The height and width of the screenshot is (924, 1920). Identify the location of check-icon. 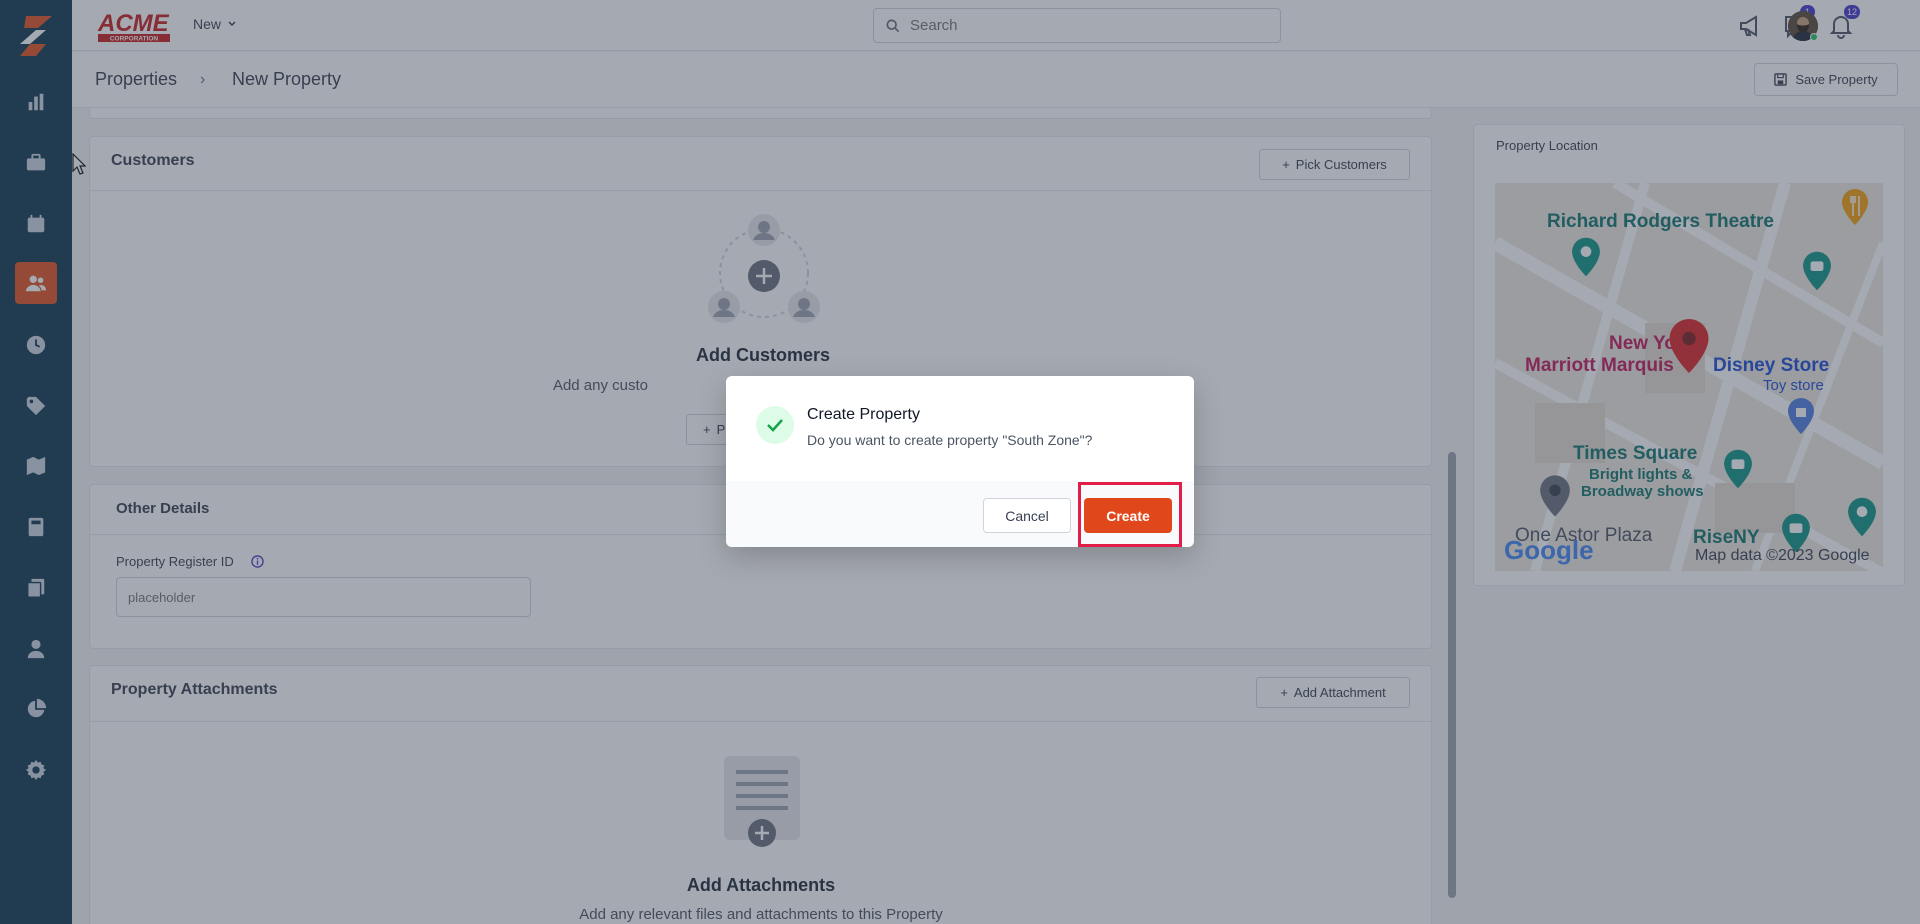
(775, 425).